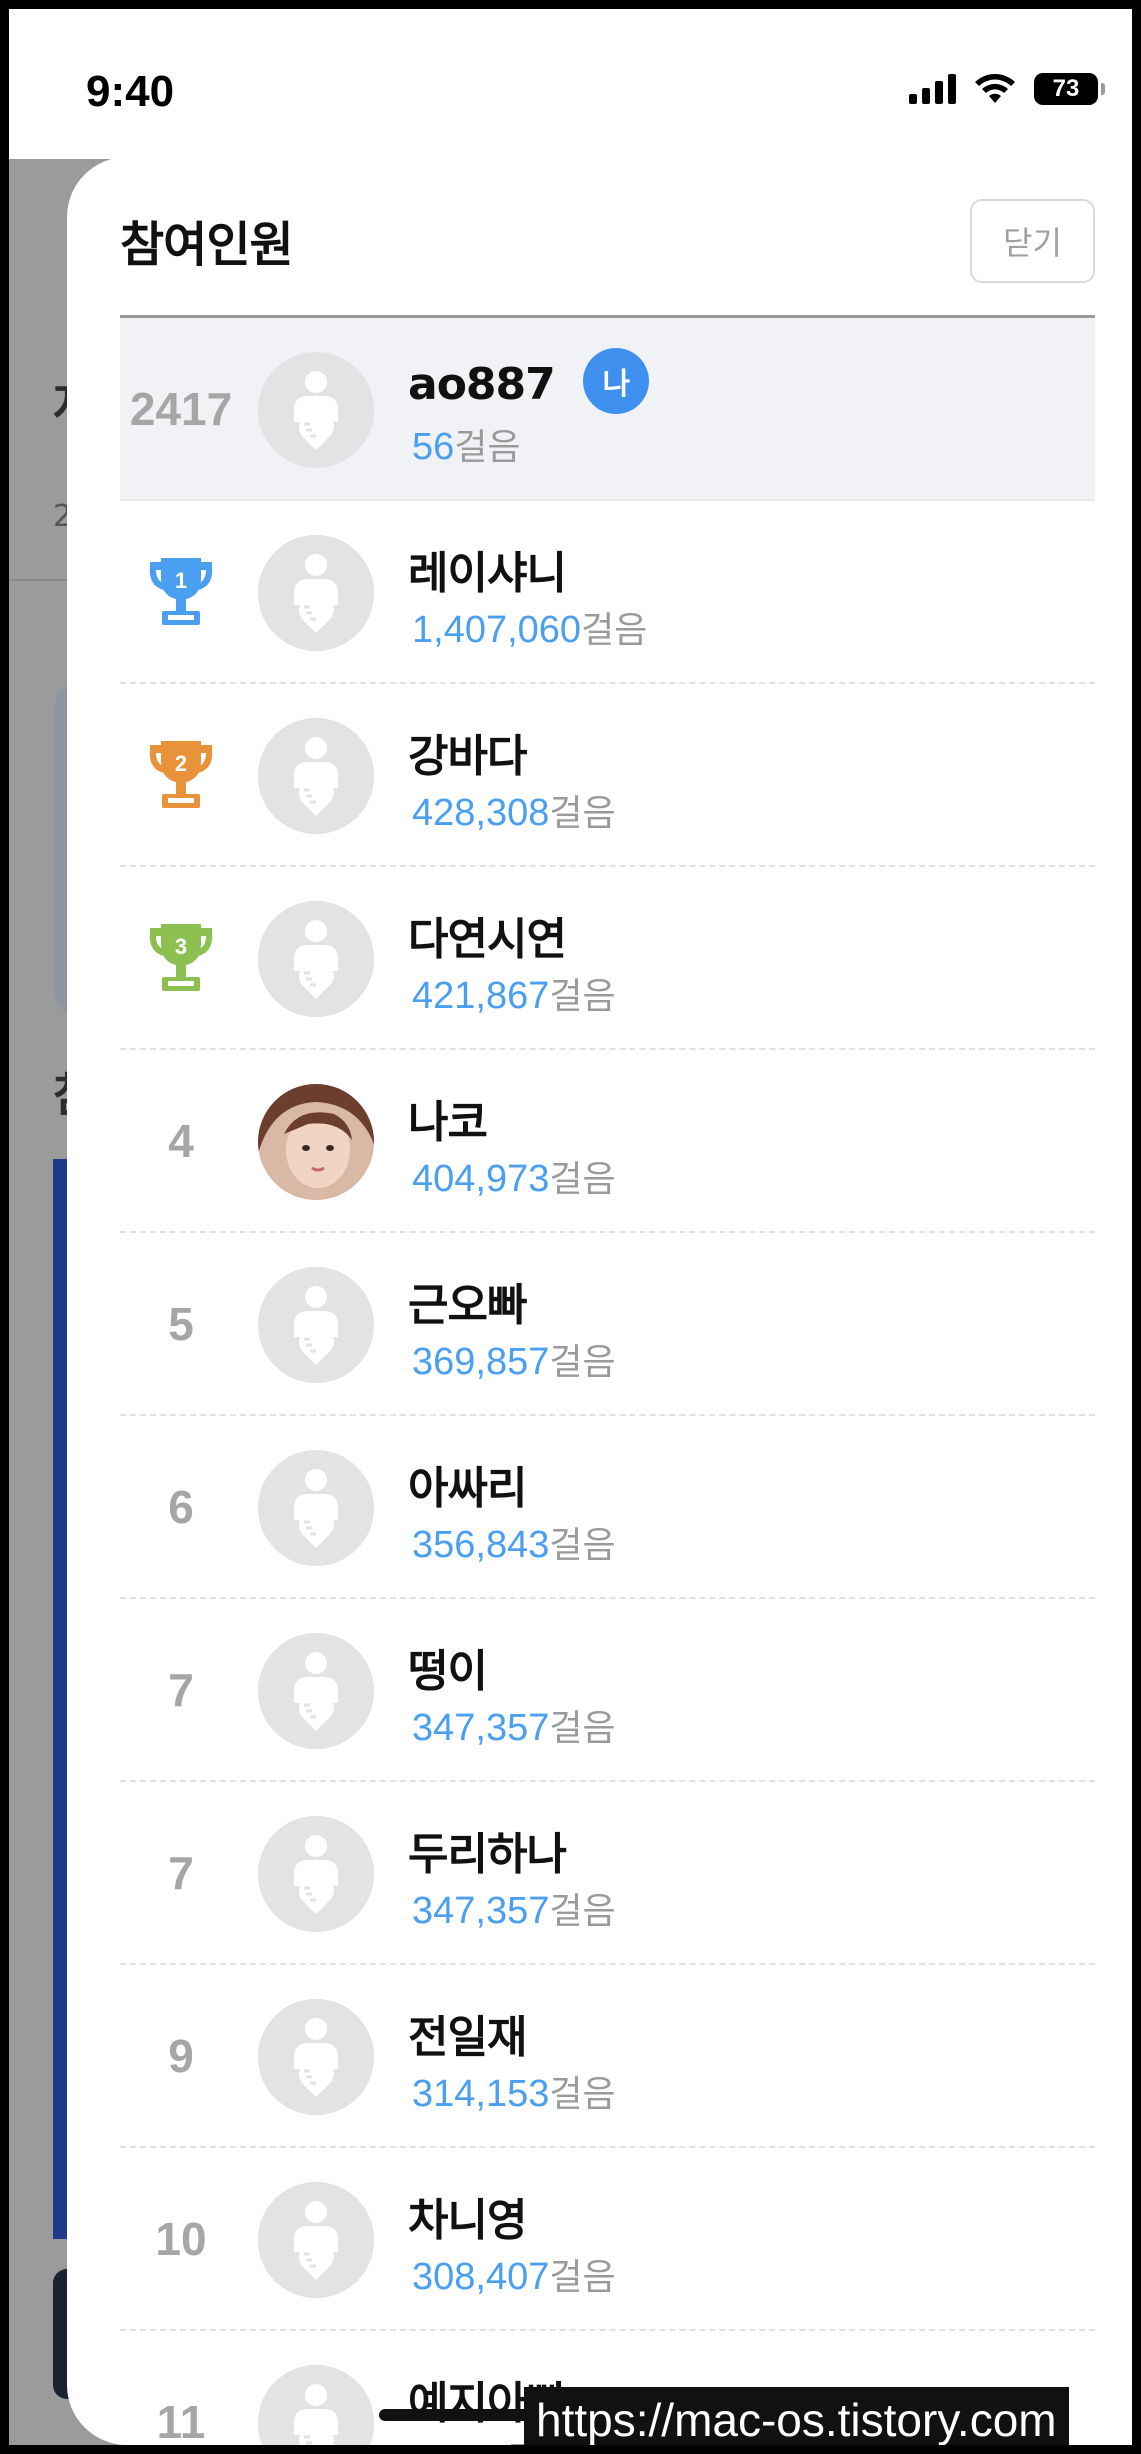 Image resolution: width=1141 pixels, height=2454 pixels. Describe the element at coordinates (932, 89) in the screenshot. I see `cellular-signal-icon` at that location.